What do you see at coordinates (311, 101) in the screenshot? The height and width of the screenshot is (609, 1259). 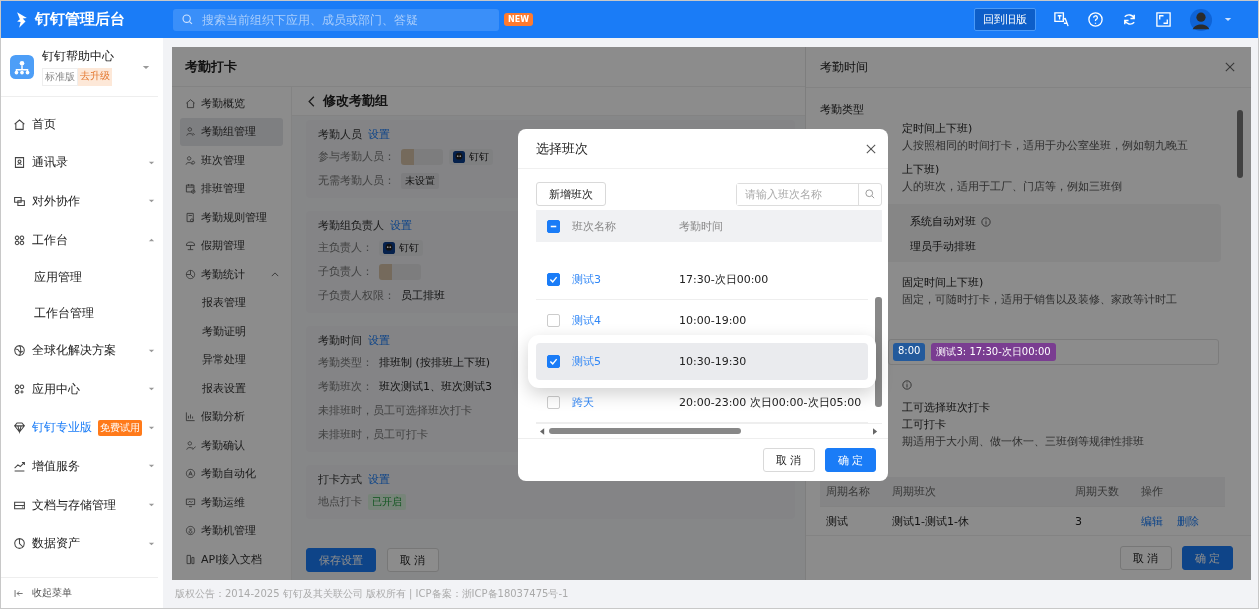 I see `back-icon` at bounding box center [311, 101].